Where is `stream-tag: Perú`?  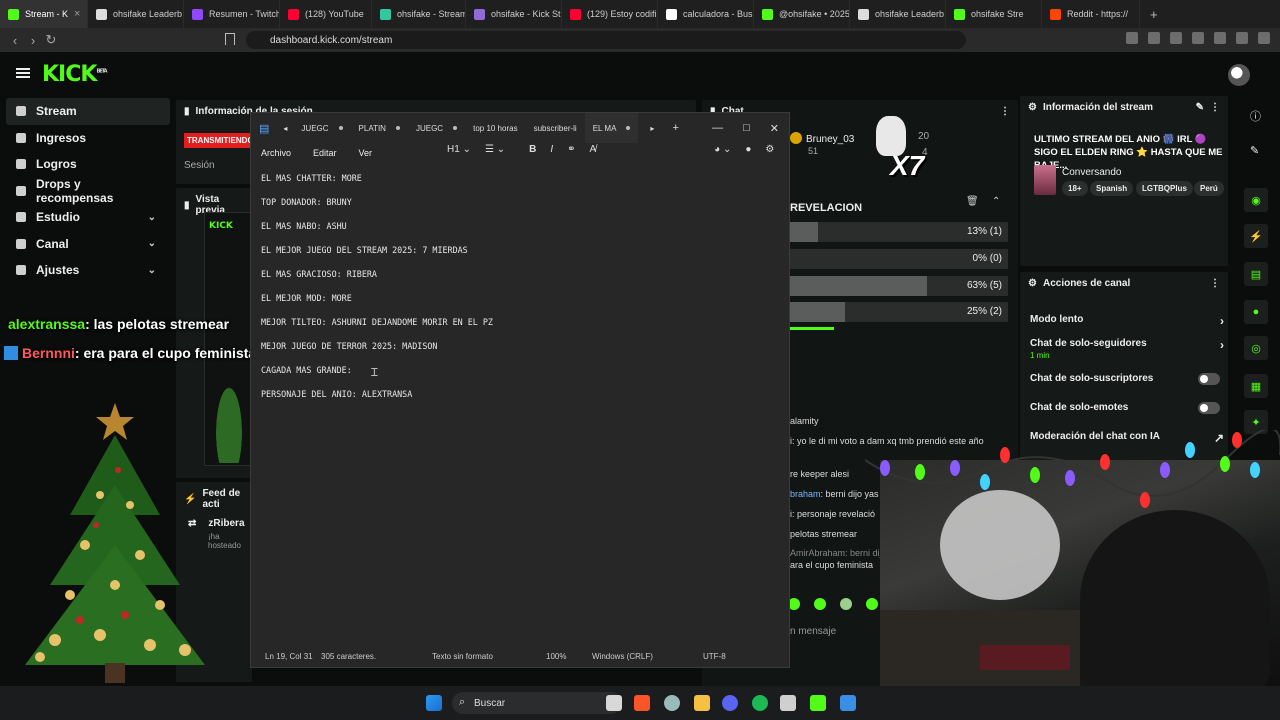 stream-tag: Perú is located at coordinates (1209, 188).